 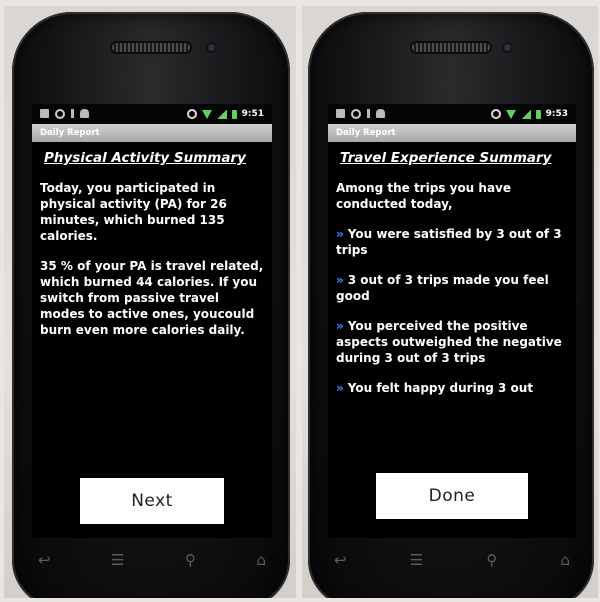 I want to click on status-bar: 9:53, so click(x=452, y=114).